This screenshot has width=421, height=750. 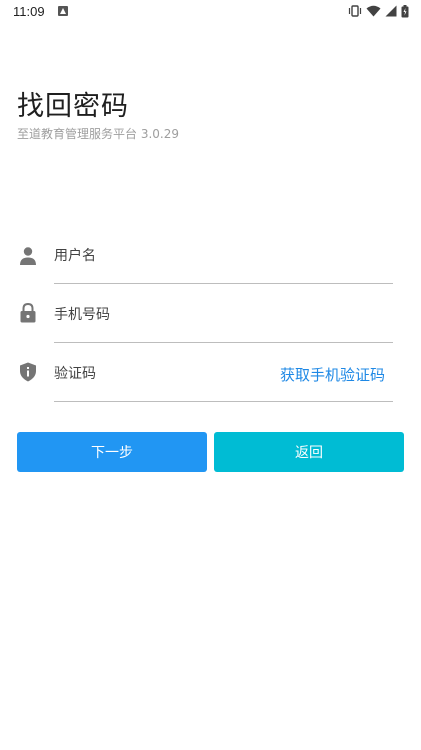 I want to click on code-underline, so click(x=223, y=401).